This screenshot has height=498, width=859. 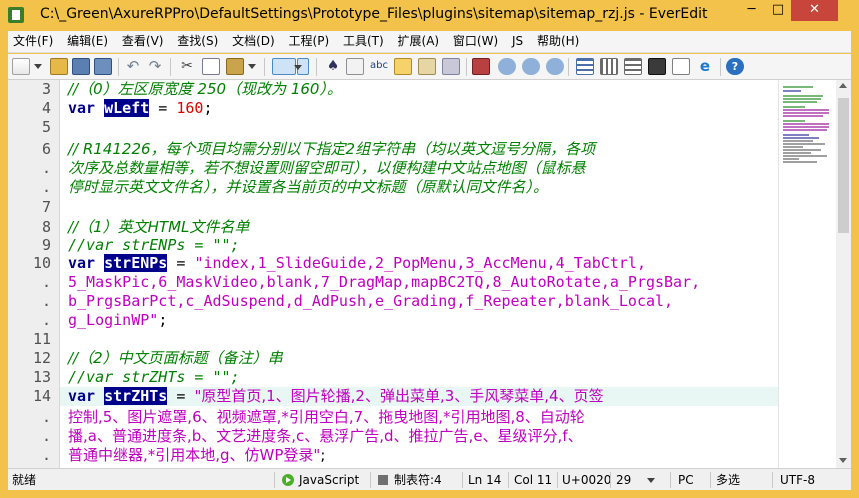 I want to click on terminal-icon, so click(x=681, y=66).